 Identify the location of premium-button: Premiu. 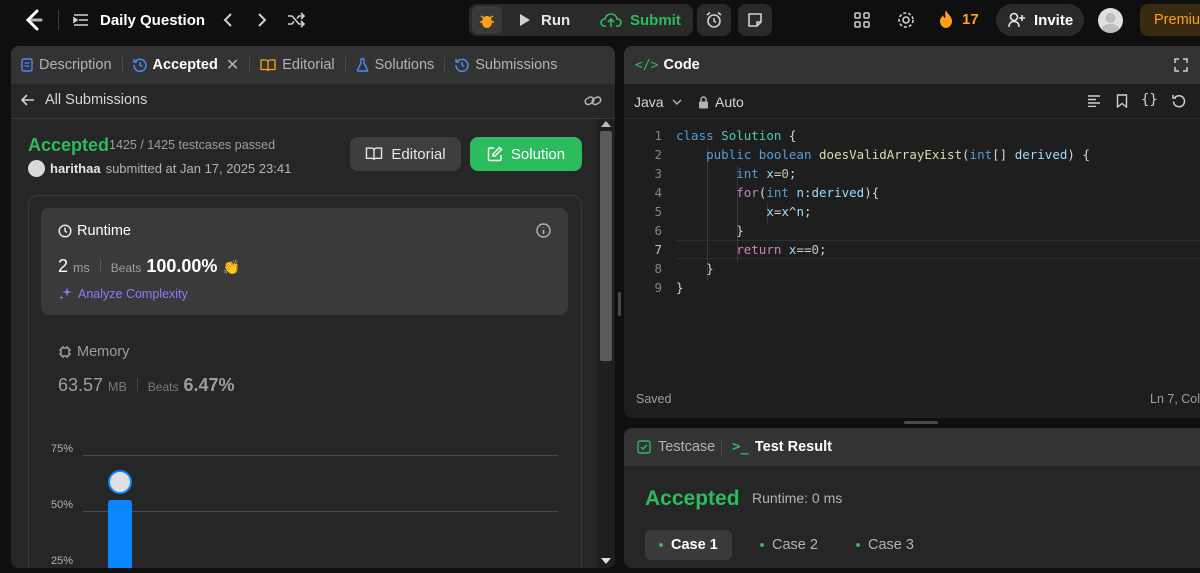
(1170, 20).